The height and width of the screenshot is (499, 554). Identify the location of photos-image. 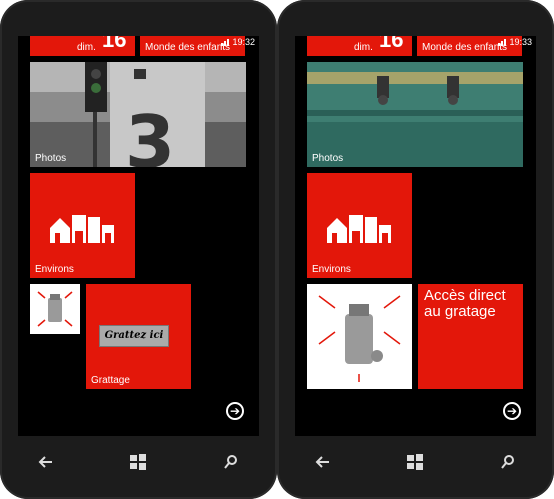
(415, 114).